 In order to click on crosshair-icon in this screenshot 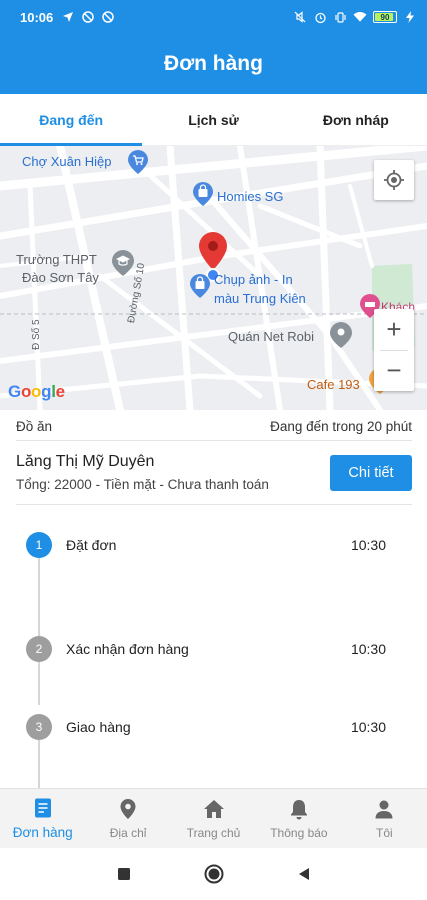, I will do `click(394, 180)`.